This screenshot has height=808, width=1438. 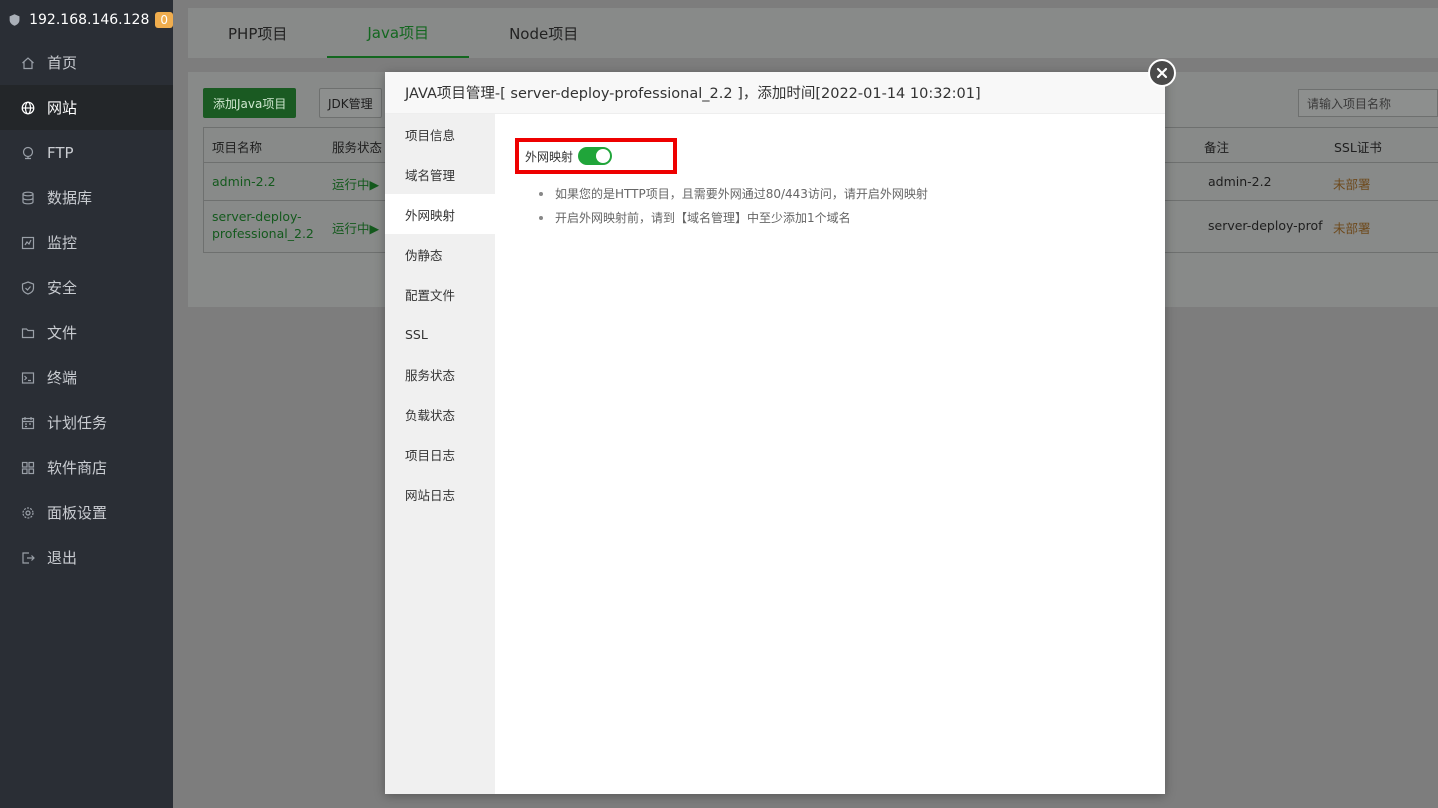 What do you see at coordinates (440, 214) in the screenshot?
I see `nav-external-mapping: 外网映射` at bounding box center [440, 214].